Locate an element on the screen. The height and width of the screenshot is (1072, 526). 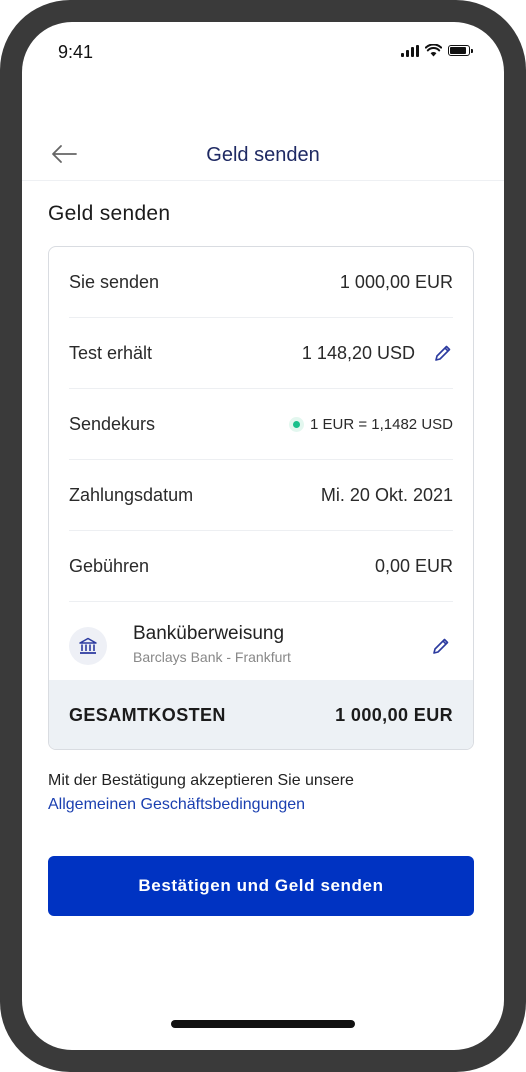
row-value-wrap: 1 EUR = 1,1482 USD is located at coordinates (373, 424).